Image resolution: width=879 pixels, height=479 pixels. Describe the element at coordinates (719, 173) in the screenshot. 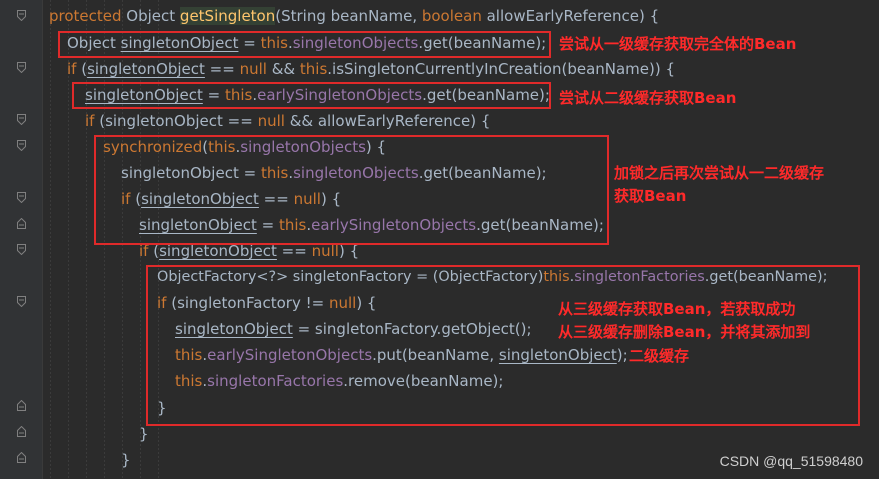

I see `annotation-lock-line1: 加锁之后再次尝试从一二级缓存` at that location.